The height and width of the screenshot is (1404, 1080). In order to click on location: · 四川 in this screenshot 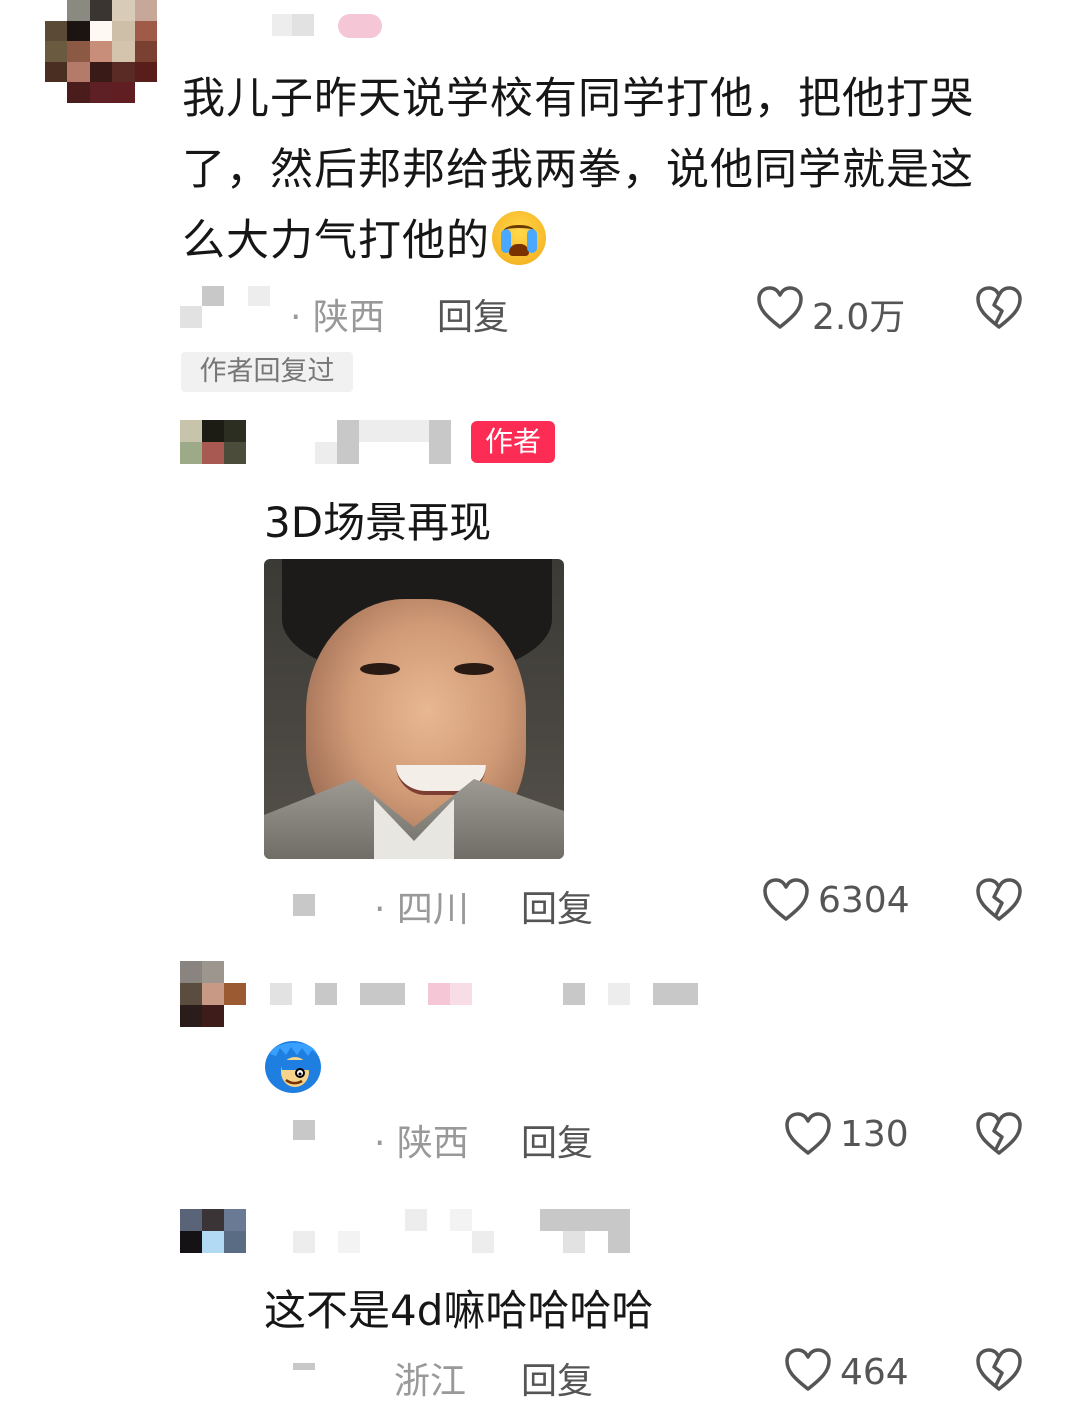, I will do `click(421, 909)`.